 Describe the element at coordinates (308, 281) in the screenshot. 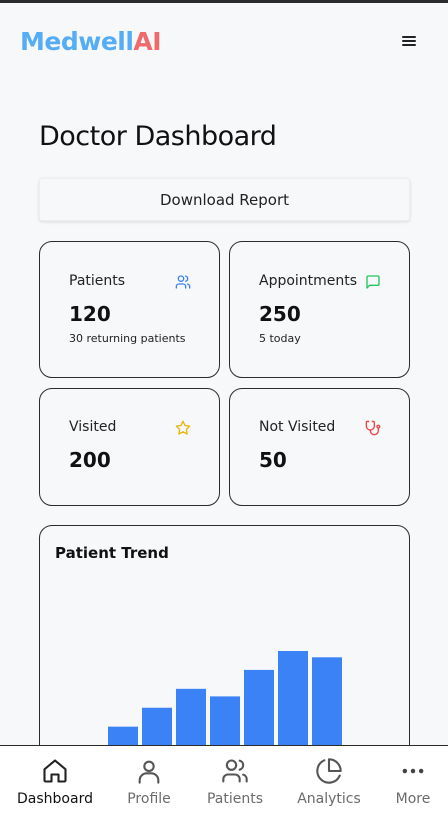

I see `stat-label: Appointments` at that location.